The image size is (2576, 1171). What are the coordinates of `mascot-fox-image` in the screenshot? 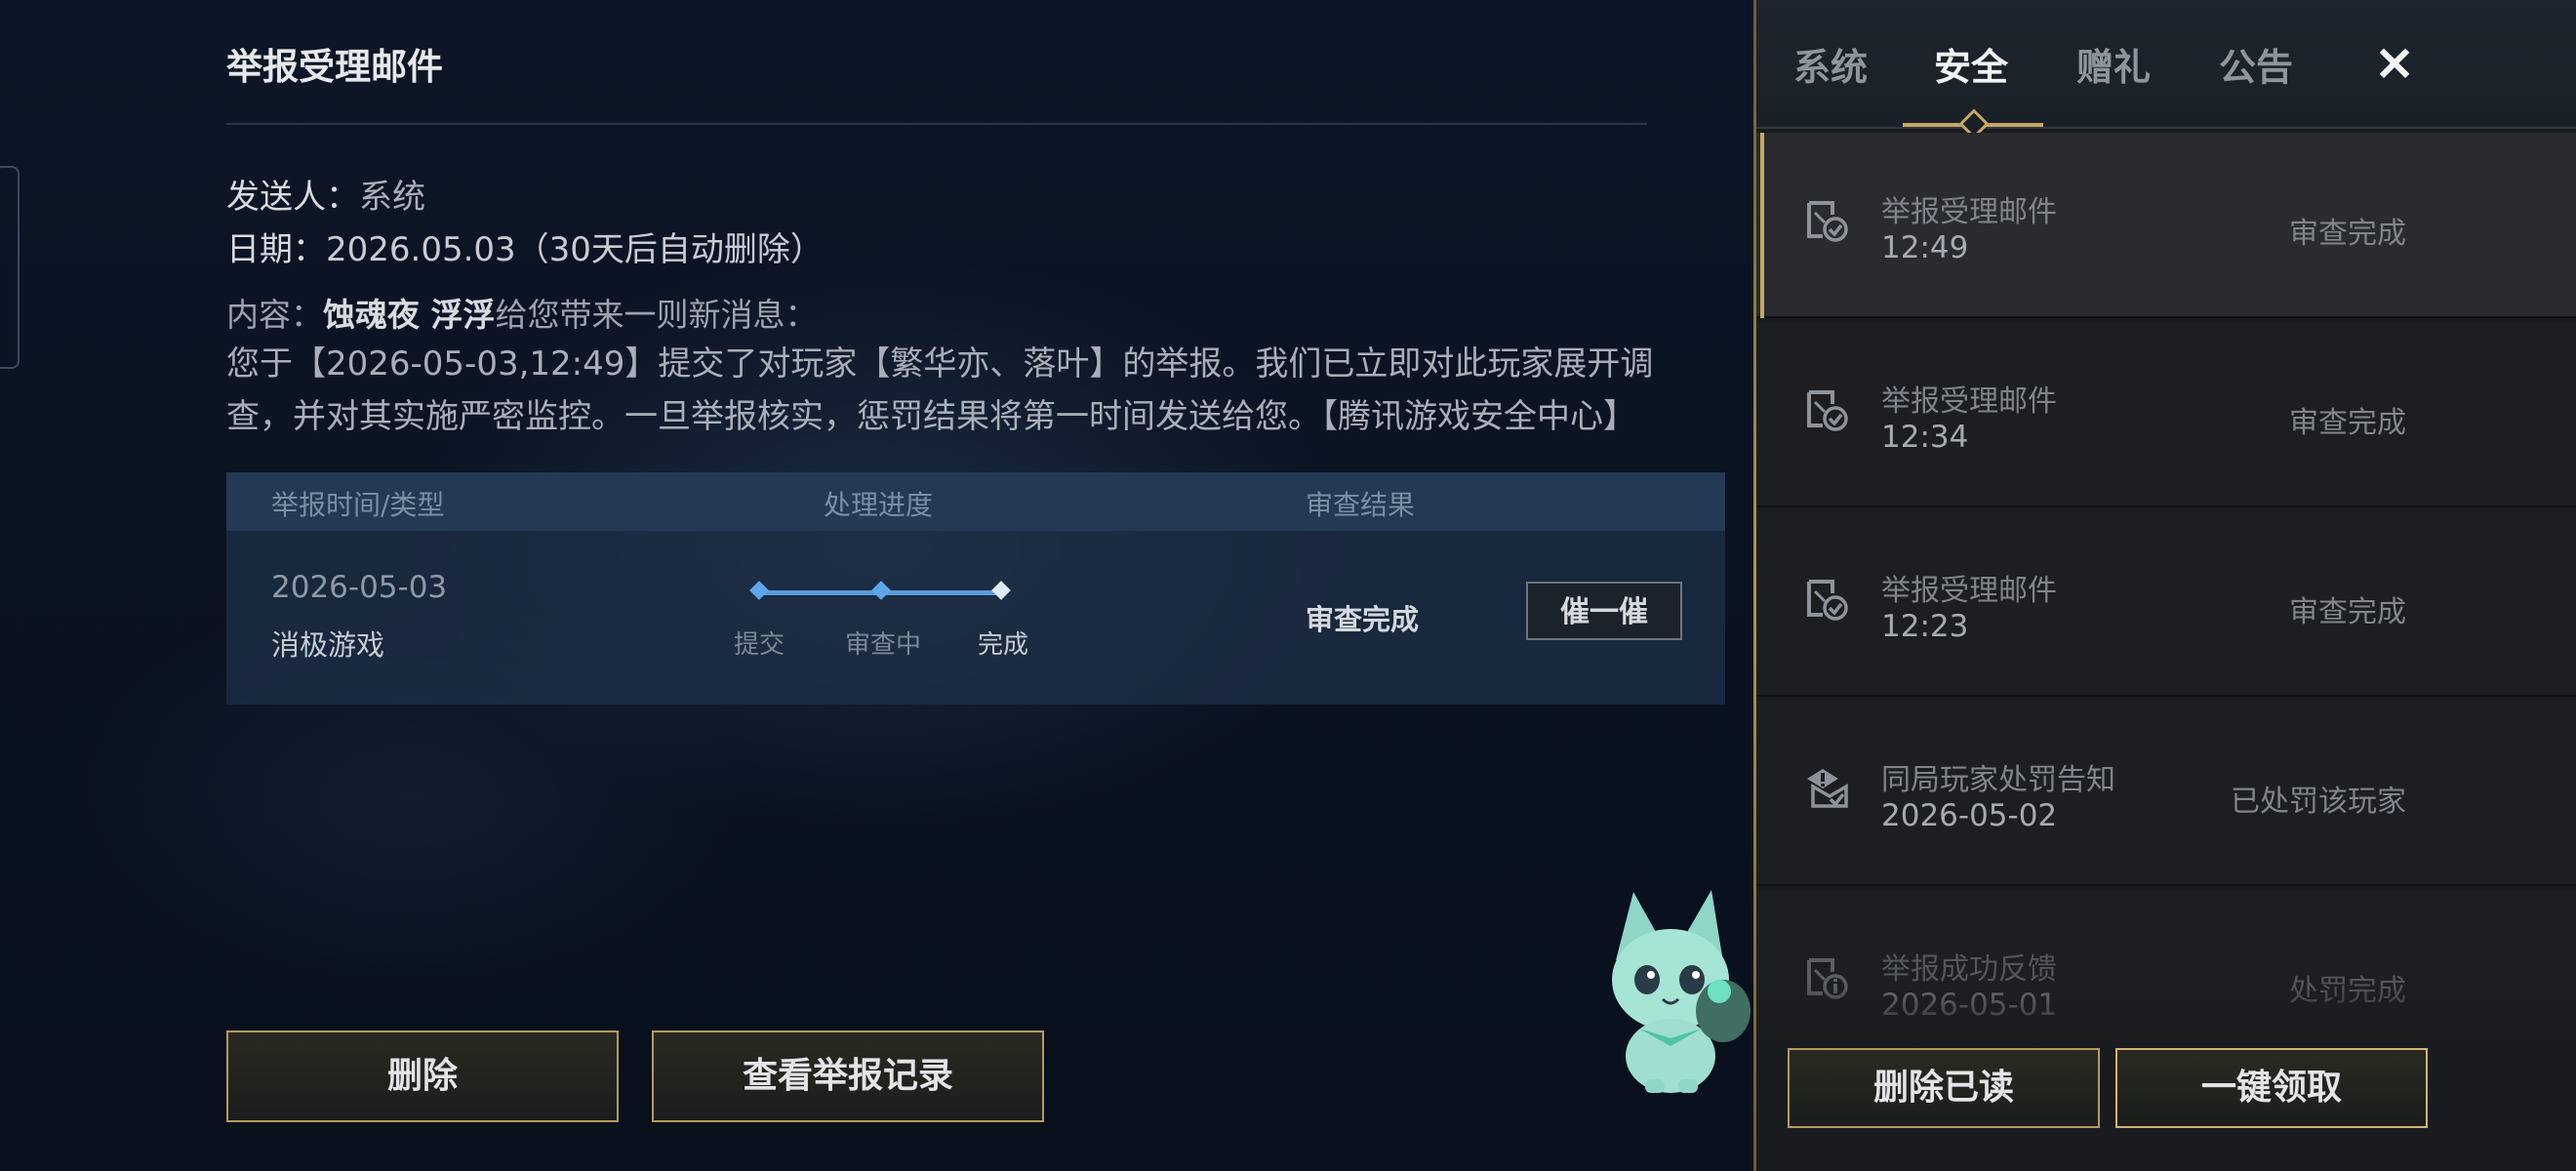 It's located at (1681, 991).